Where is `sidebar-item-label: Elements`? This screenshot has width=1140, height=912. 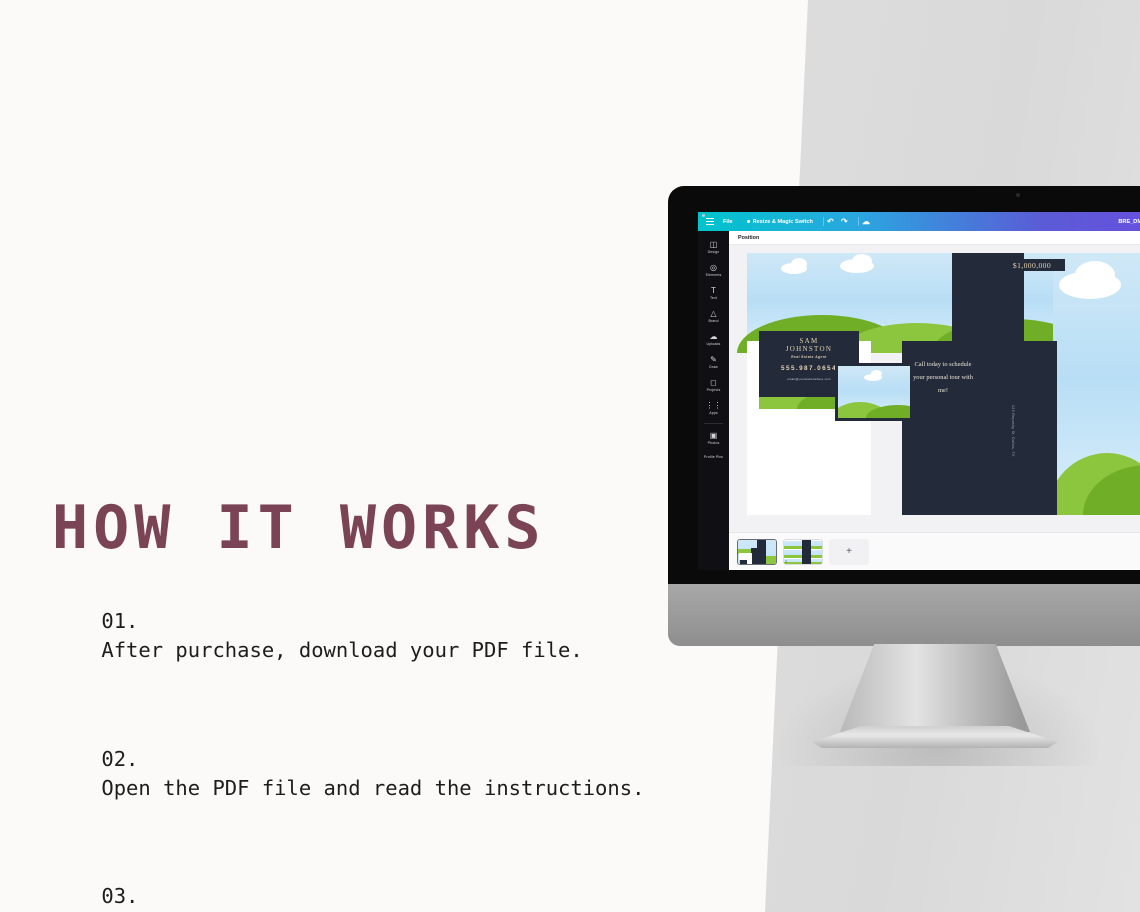
sidebar-item-label: Elements is located at coordinates (713, 275).